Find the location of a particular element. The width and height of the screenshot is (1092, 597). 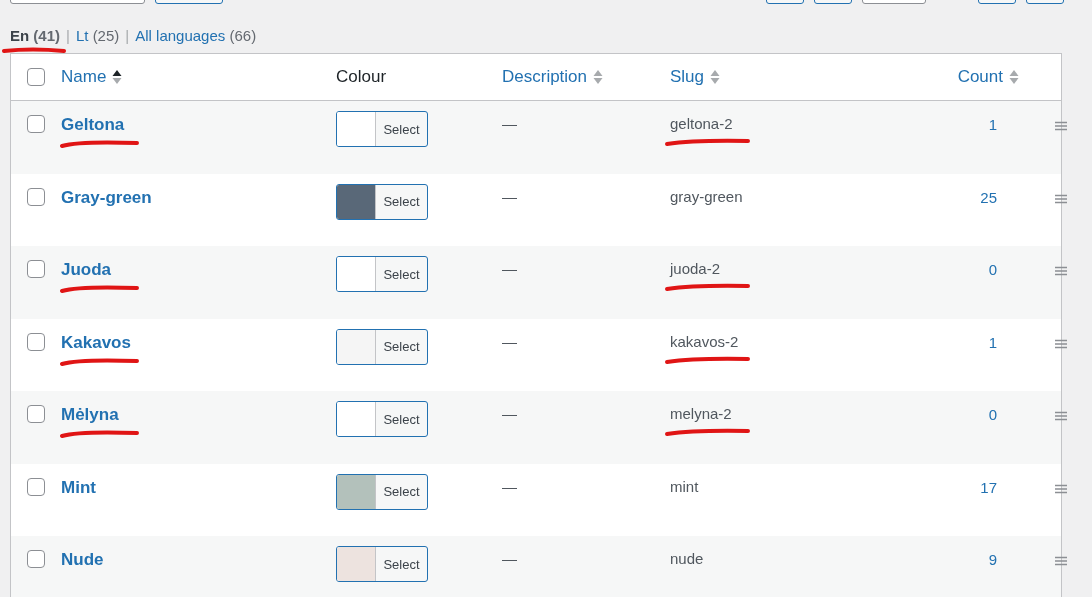

sort-icon is located at coordinates (117, 77).